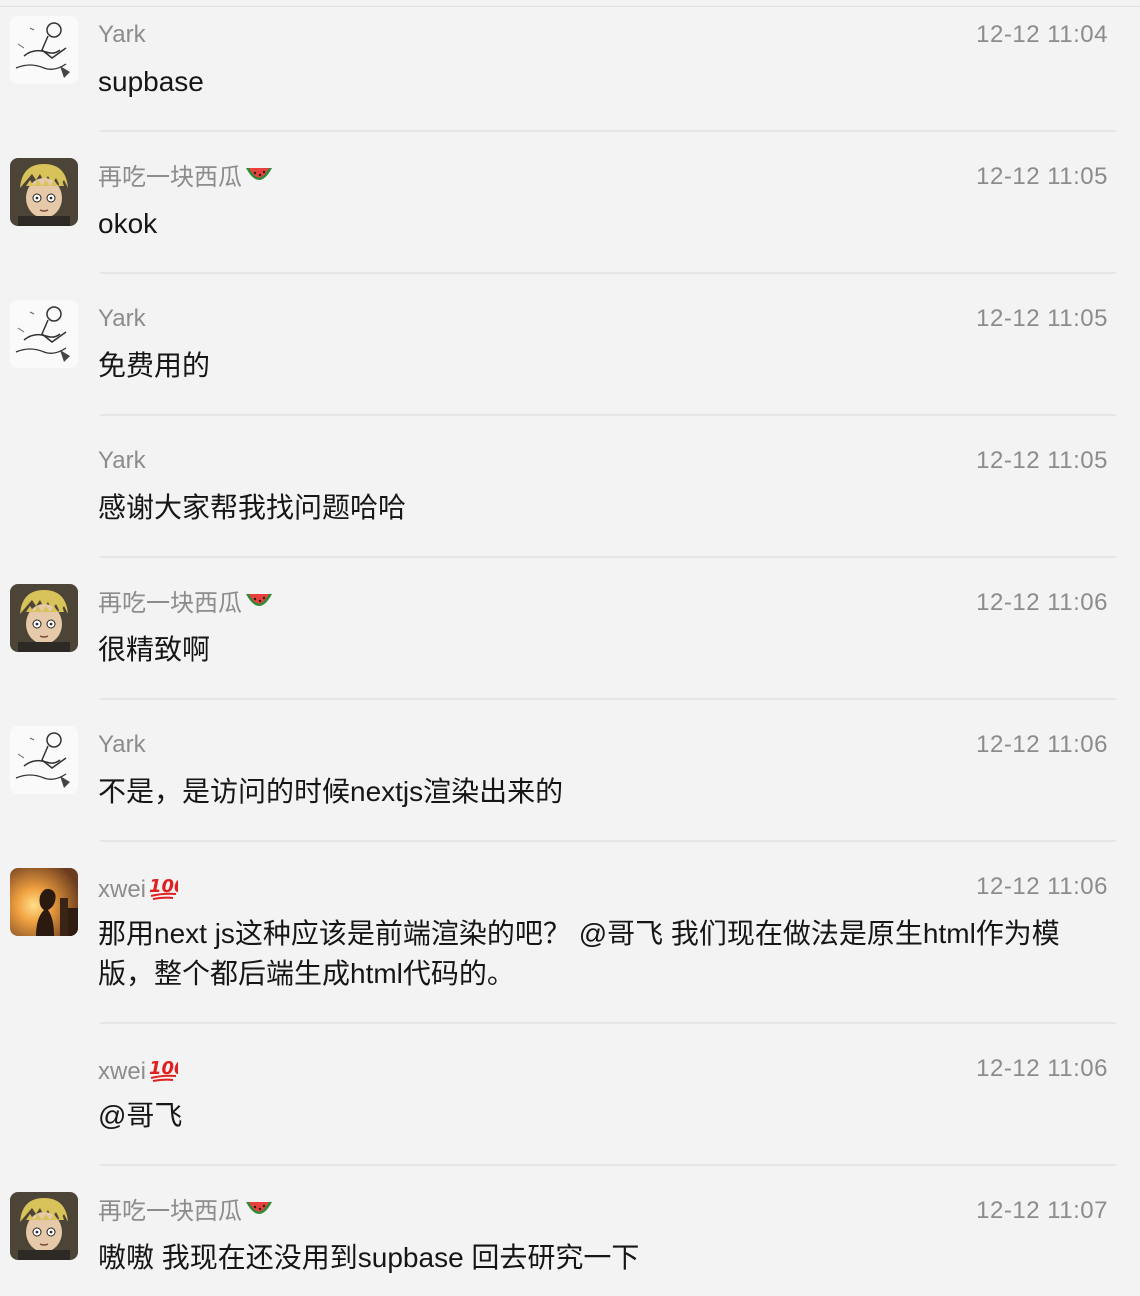  I want to click on message-timestamp: 12-12 11:04, so click(1042, 34).